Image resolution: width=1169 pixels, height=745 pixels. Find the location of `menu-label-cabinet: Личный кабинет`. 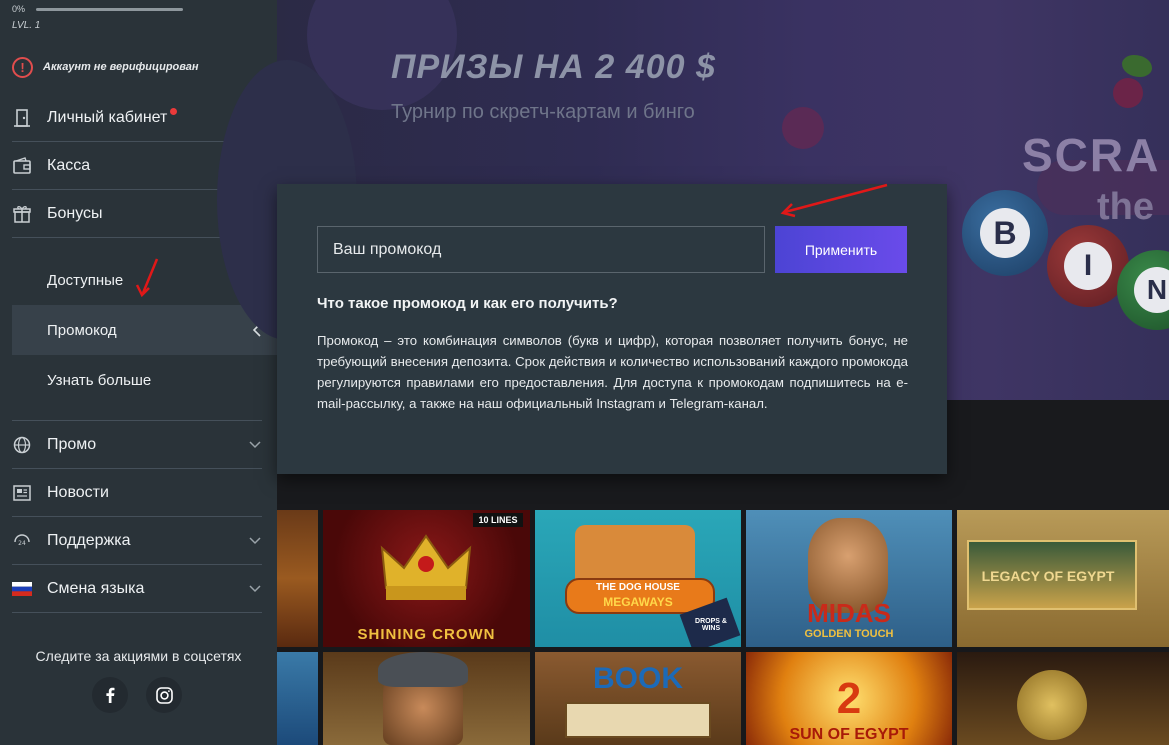

menu-label-cabinet: Личный кабинет is located at coordinates (107, 117).